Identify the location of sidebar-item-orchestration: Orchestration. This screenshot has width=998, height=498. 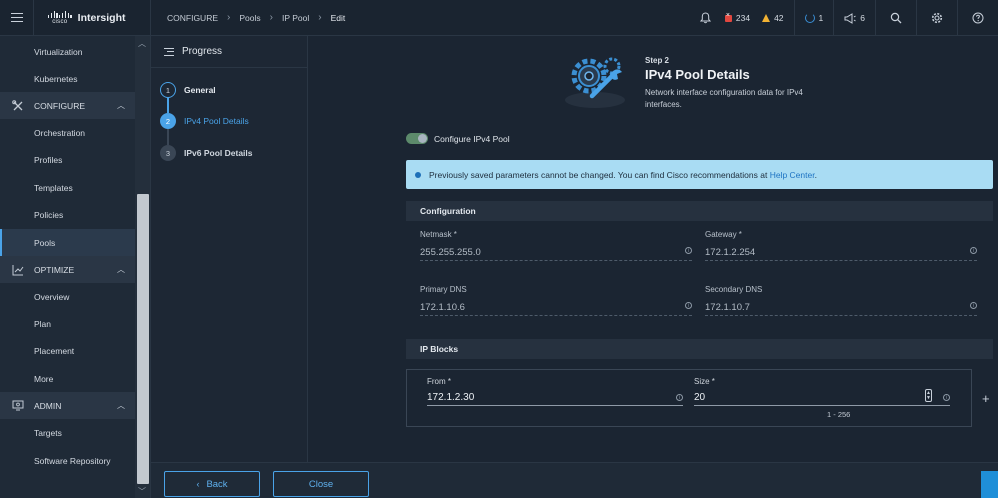
(67, 132).